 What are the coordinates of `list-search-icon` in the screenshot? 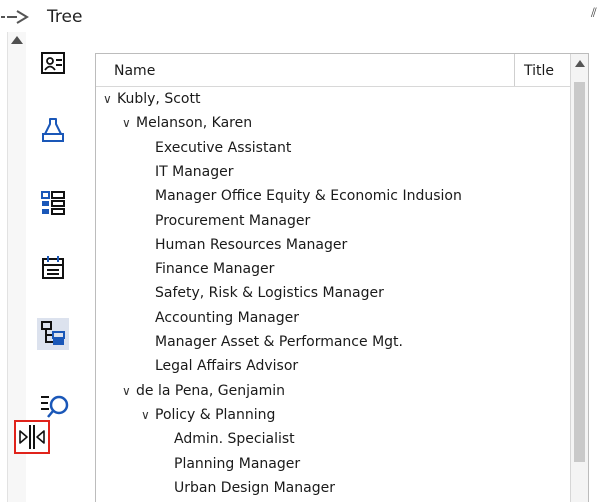 It's located at (55, 406).